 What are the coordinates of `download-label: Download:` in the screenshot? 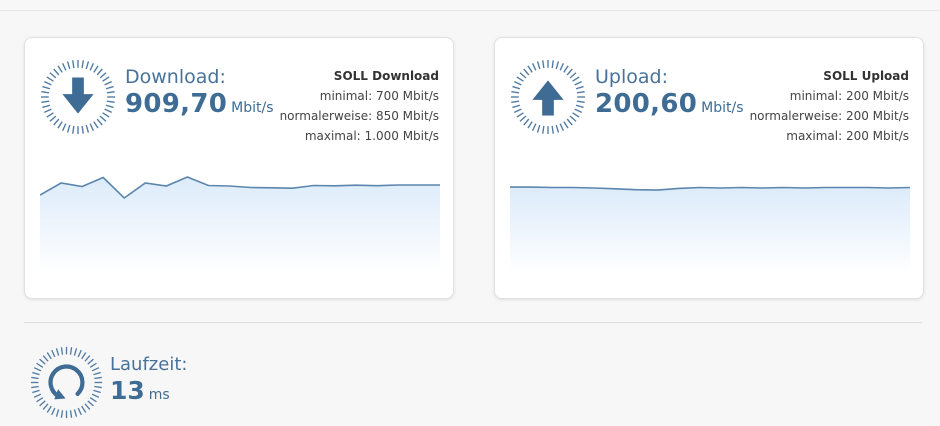 It's located at (175, 77).